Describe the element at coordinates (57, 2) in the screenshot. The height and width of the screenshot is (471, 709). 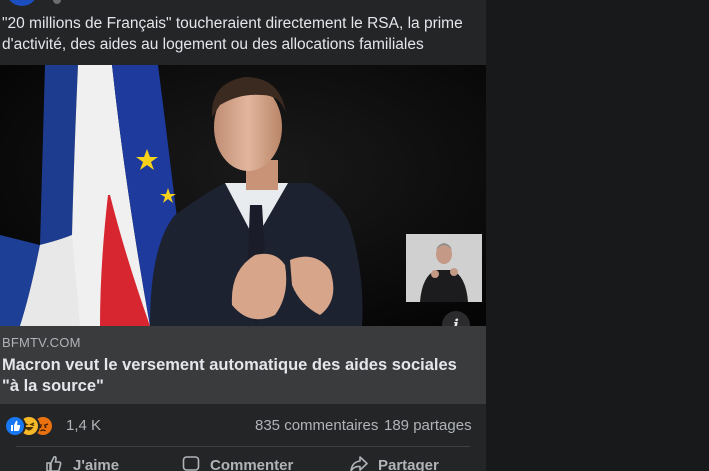
I see `globe-icon` at that location.